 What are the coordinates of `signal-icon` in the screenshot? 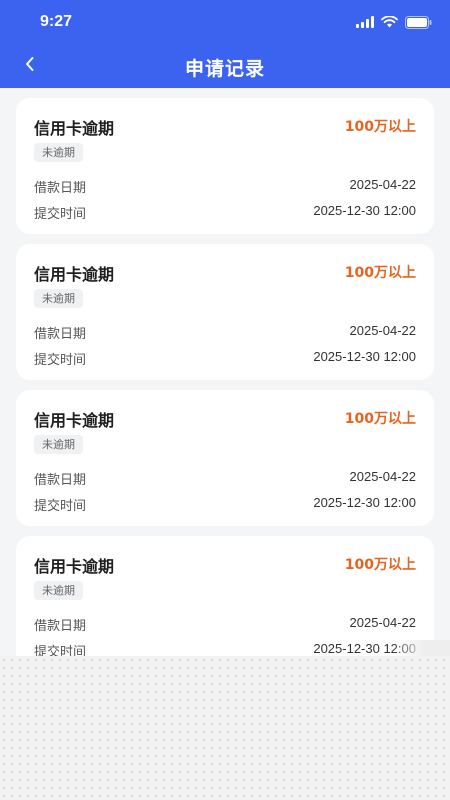 It's located at (365, 22).